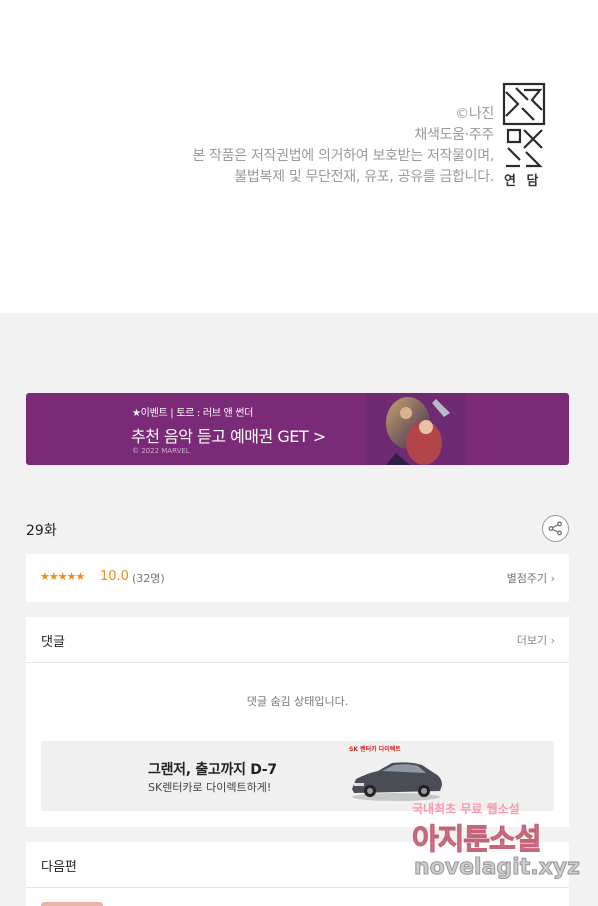 This screenshot has height=906, width=598. I want to click on next-episode-title: 다음편, so click(59, 867).